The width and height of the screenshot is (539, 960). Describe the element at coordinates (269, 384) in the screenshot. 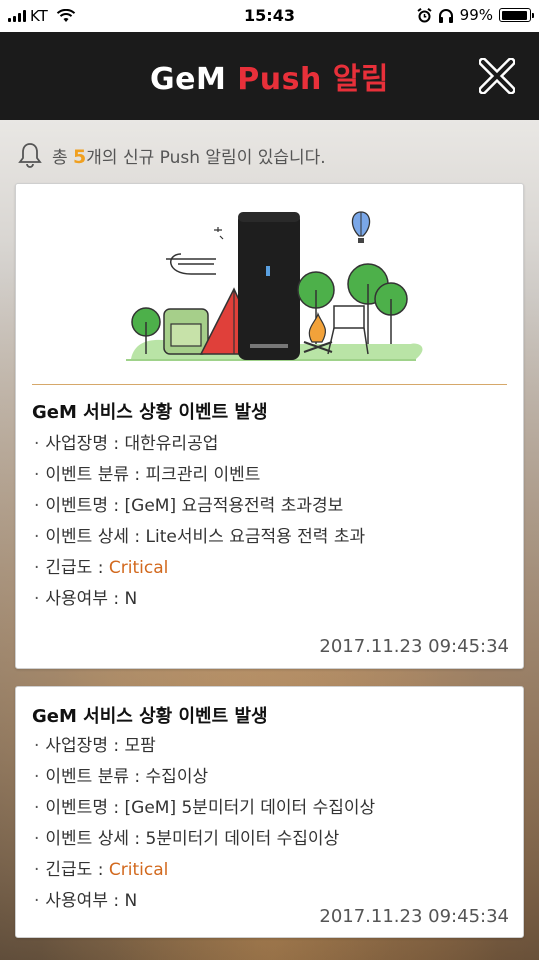

I see `card-divider` at that location.